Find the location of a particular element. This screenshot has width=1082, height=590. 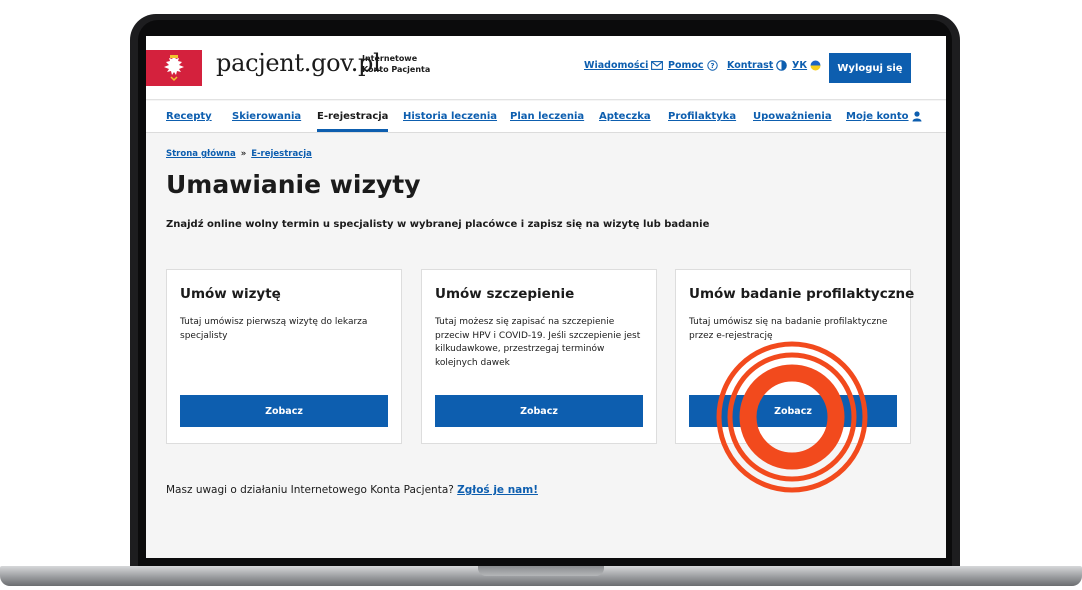

nav-item-apteczka: Apteczka is located at coordinates (625, 116).